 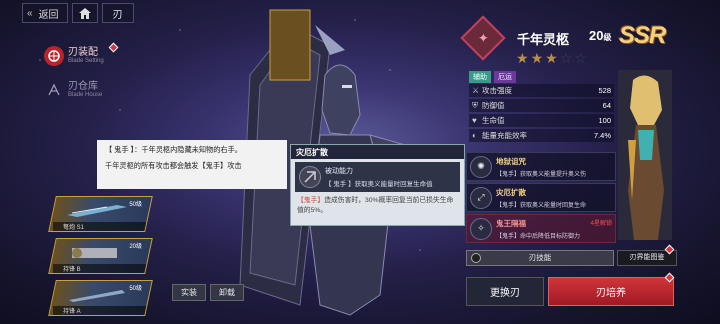 What do you see at coordinates (86, 61) in the screenshot?
I see `nav-sublabel: Blade Setting` at bounding box center [86, 61].